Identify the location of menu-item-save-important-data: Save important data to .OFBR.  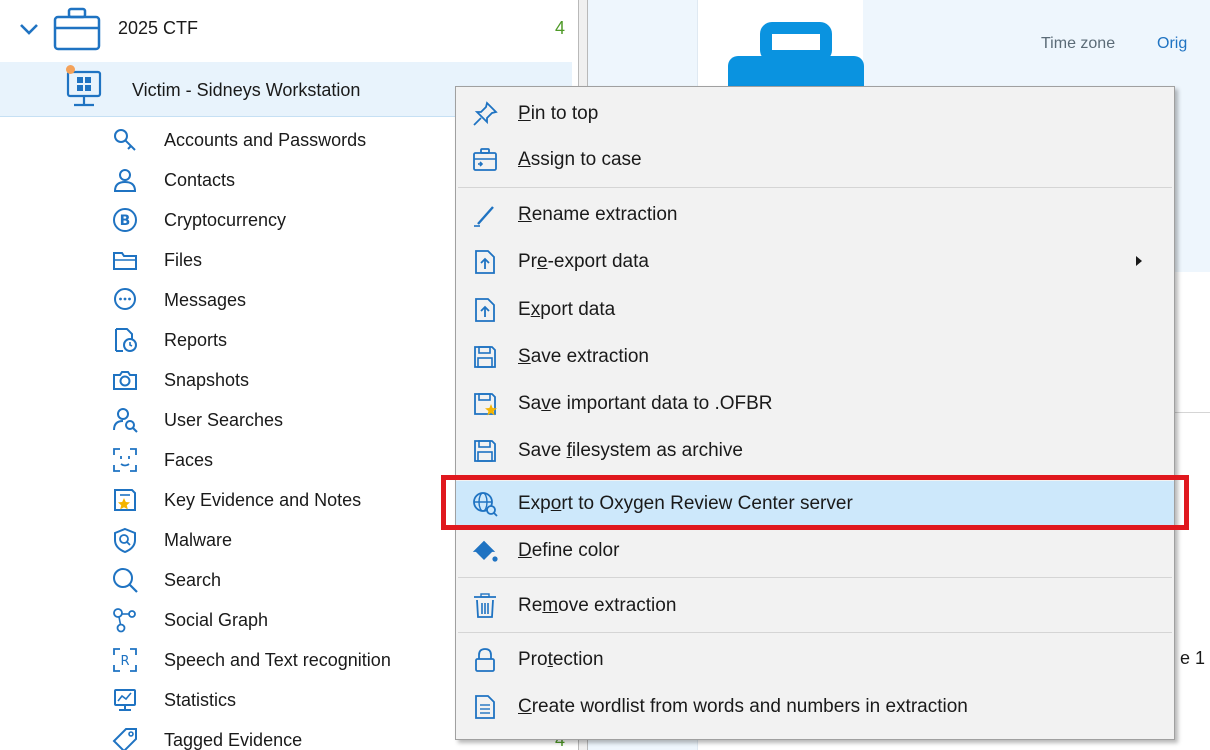
(815, 403).